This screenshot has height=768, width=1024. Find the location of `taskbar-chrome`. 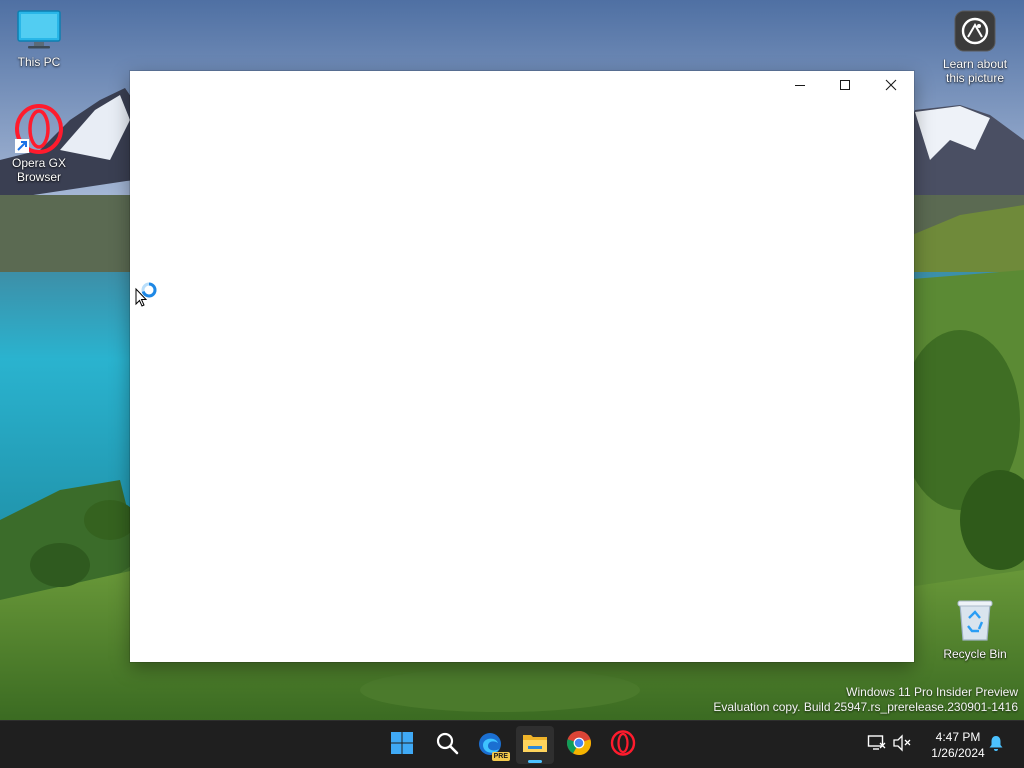

taskbar-chrome is located at coordinates (579, 745).